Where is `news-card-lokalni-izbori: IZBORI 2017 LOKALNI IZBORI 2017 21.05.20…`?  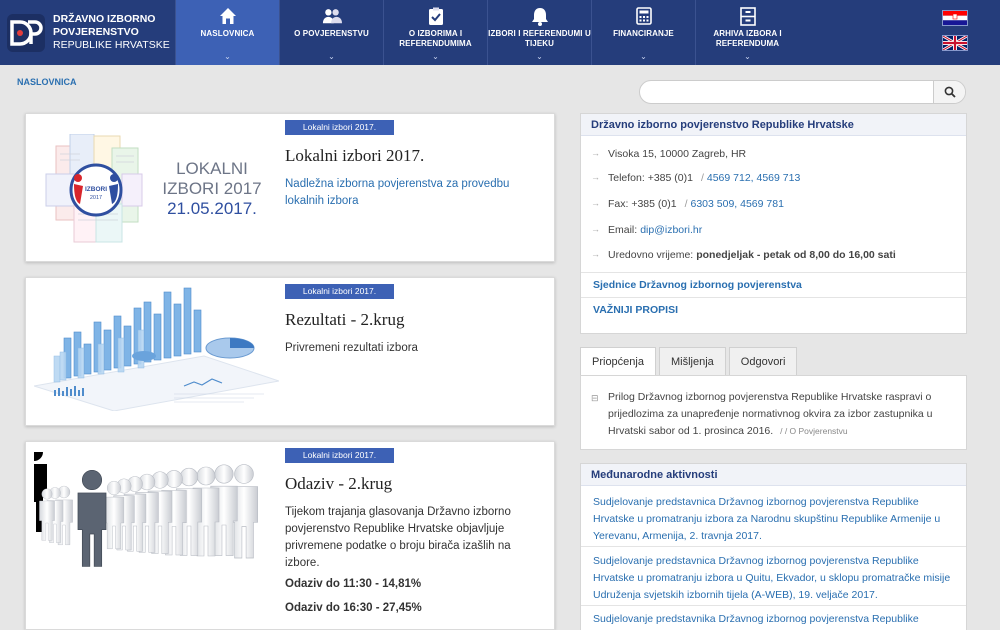
news-card-lokalni-izbori: IZBORI 2017 LOKALNI IZBORI 2017 21.05.20… is located at coordinates (290, 187).